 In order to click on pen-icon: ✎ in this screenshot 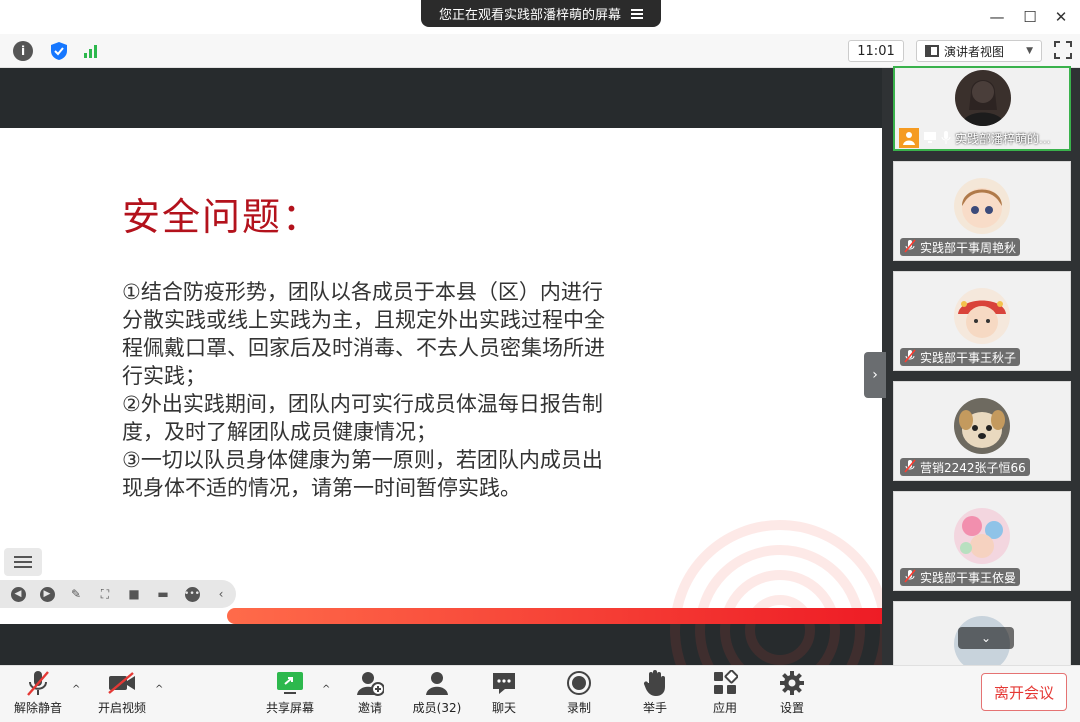, I will do `click(76, 594)`.